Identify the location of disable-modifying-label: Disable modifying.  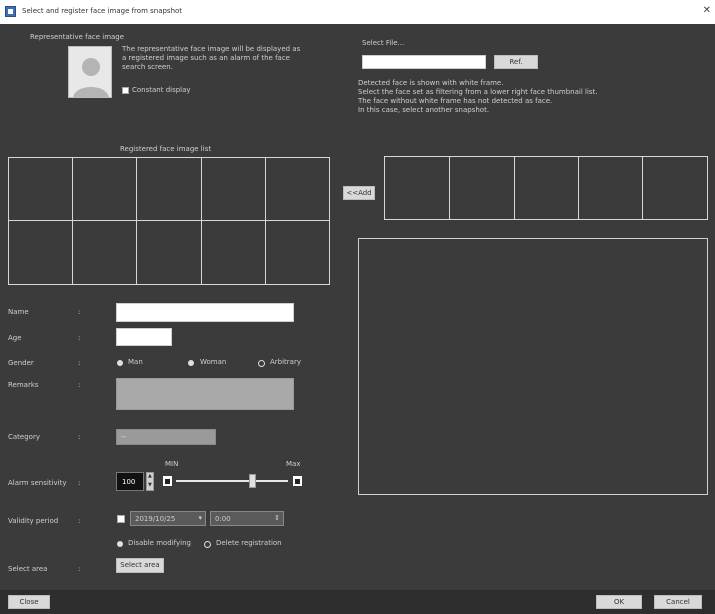
(159, 543).